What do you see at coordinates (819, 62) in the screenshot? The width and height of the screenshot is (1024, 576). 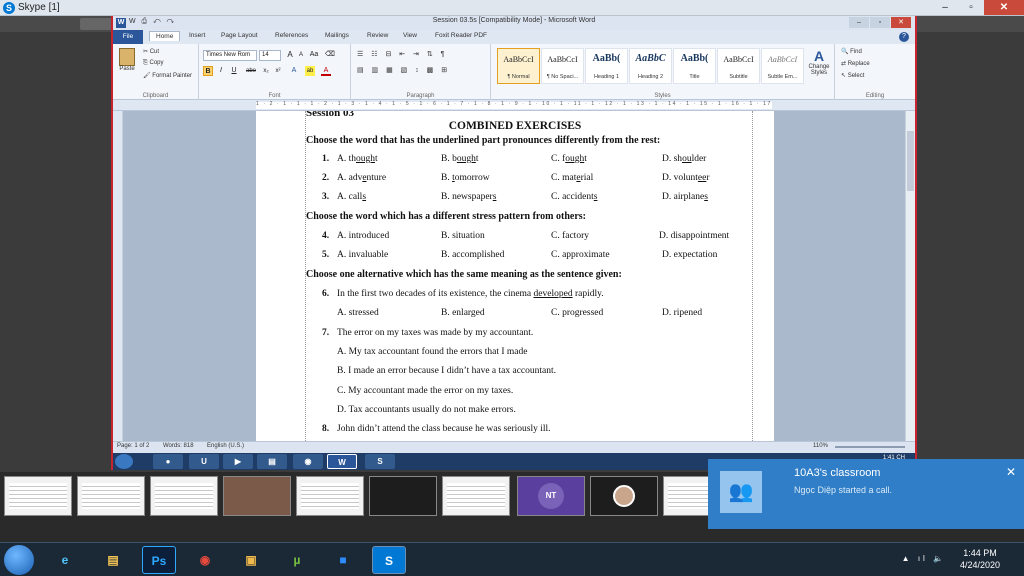 I see `change-styles-button: A Change Styles` at bounding box center [819, 62].